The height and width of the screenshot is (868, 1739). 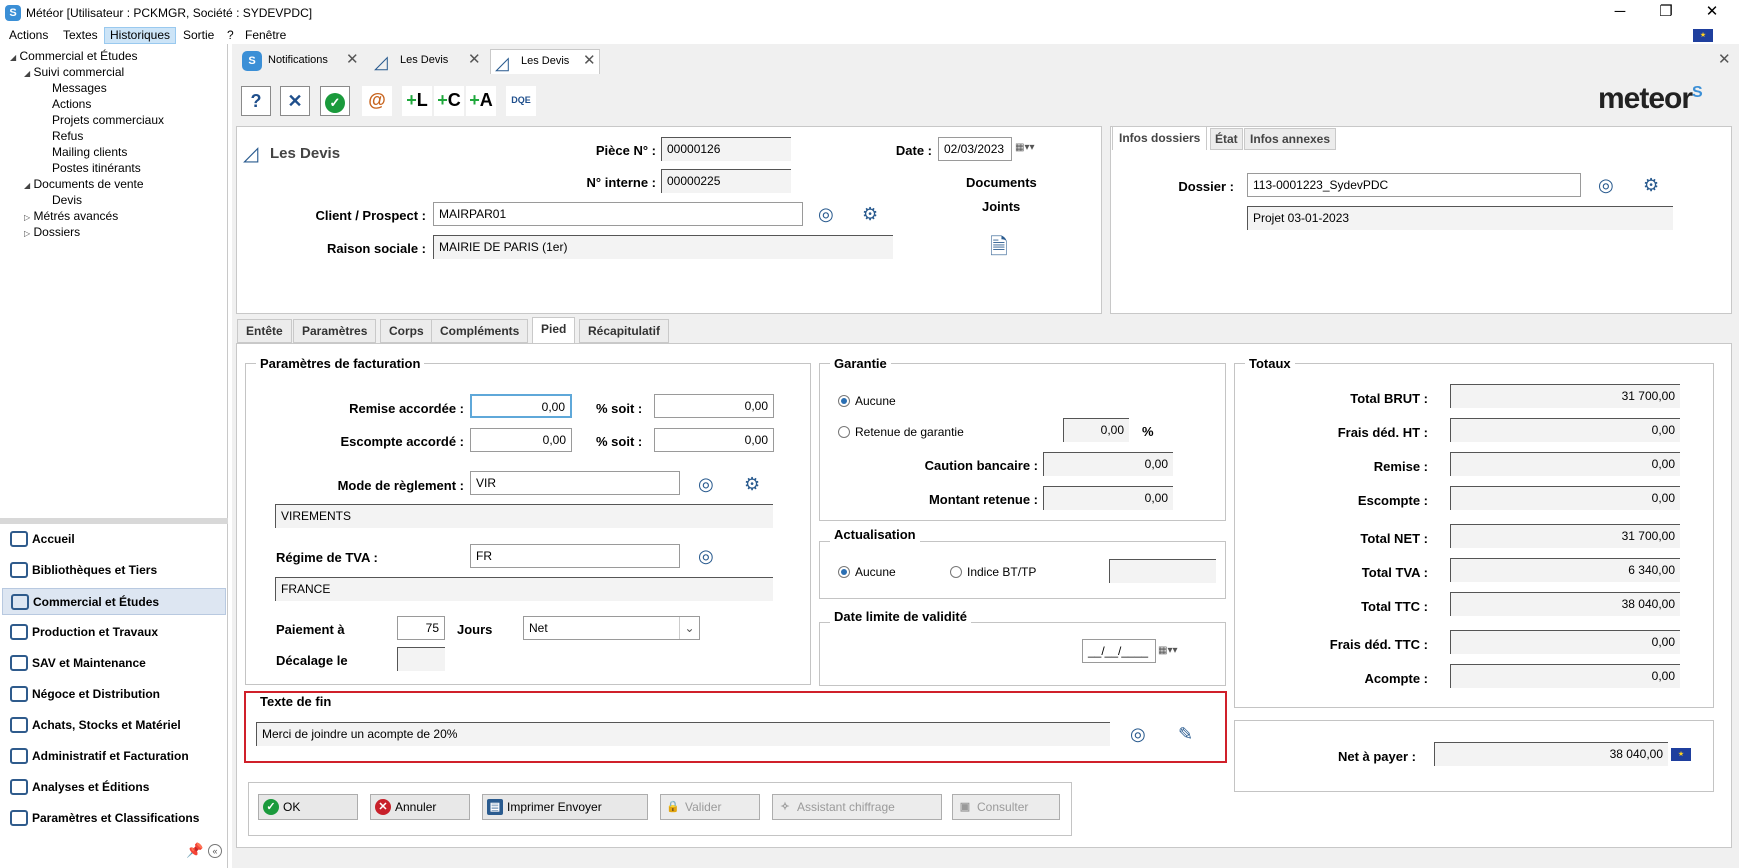 I want to click on add-c-icon: +C, so click(x=449, y=101).